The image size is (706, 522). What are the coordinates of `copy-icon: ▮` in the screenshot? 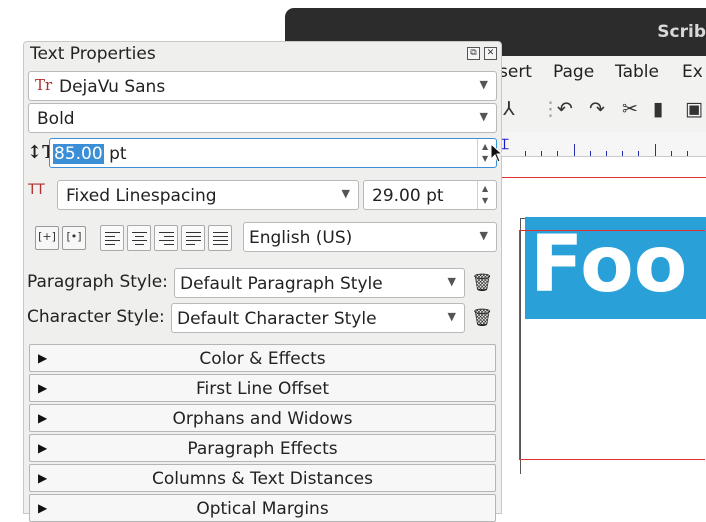 It's located at (658, 109).